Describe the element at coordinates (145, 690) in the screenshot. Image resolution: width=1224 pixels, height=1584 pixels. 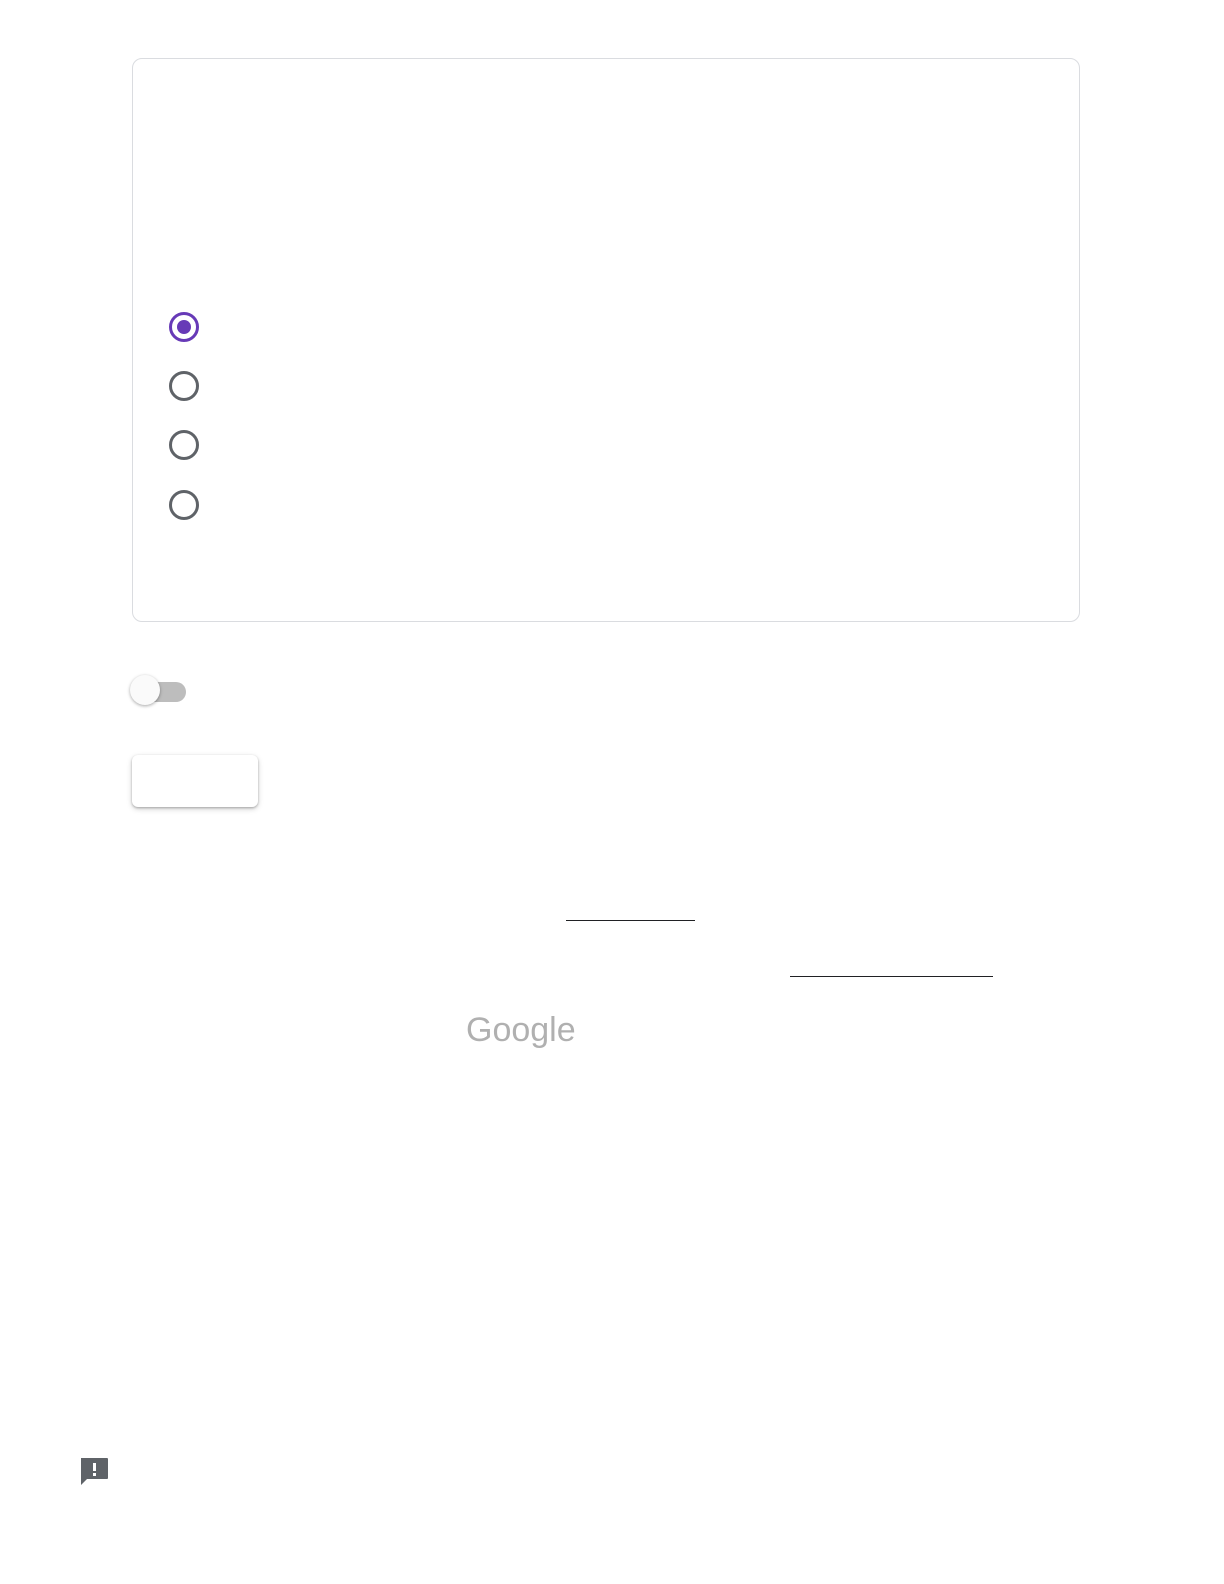
I see `toggle-thumb` at that location.